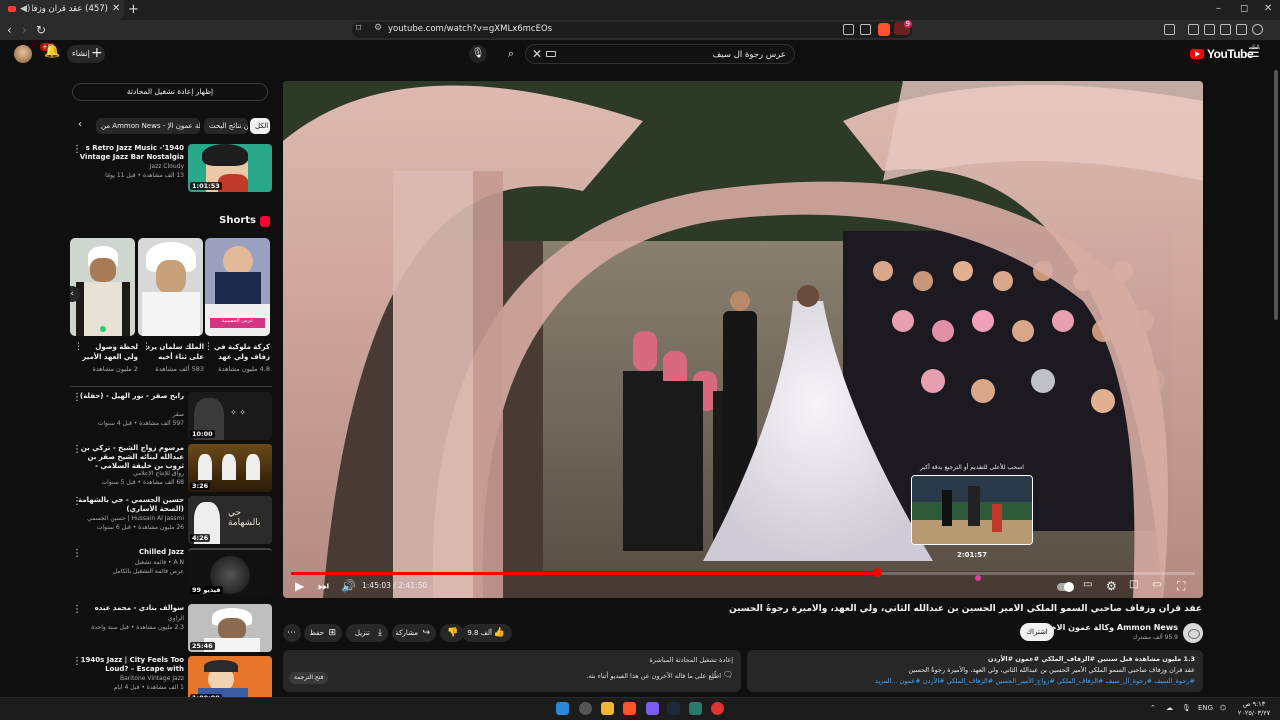 The width and height of the screenshot is (1280, 720). What do you see at coordinates (24, 30) in the screenshot?
I see `forward-icon: ›` at bounding box center [24, 30].